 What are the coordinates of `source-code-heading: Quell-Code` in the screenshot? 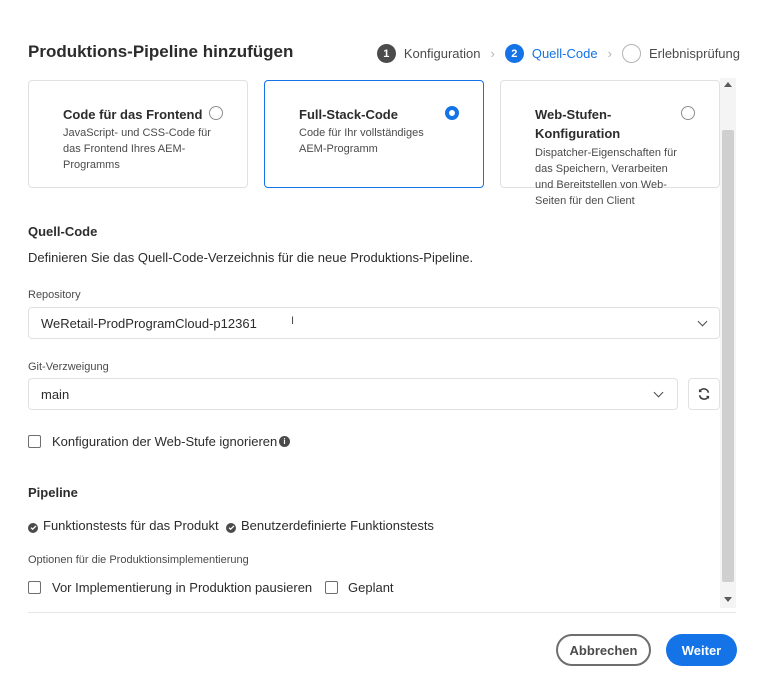 It's located at (63, 231).